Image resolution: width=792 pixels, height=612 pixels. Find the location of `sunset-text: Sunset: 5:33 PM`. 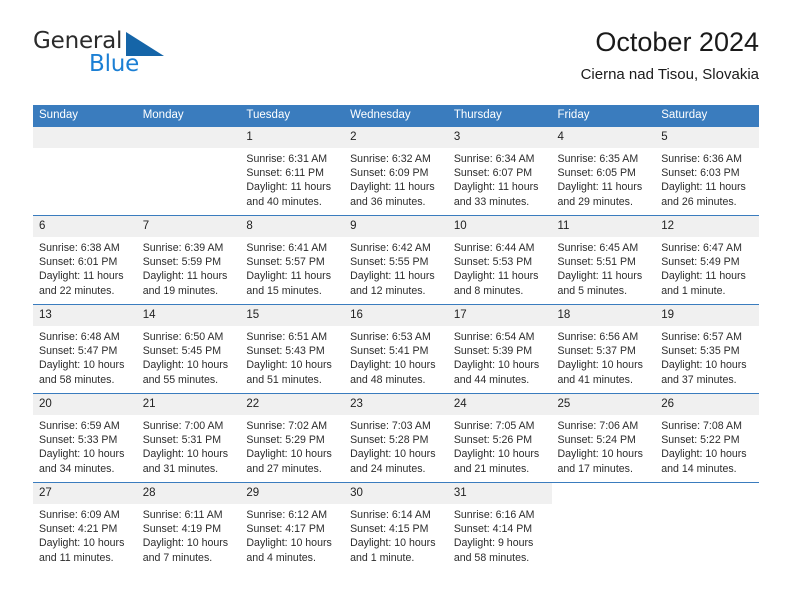

sunset-text: Sunset: 5:33 PM is located at coordinates (78, 440).